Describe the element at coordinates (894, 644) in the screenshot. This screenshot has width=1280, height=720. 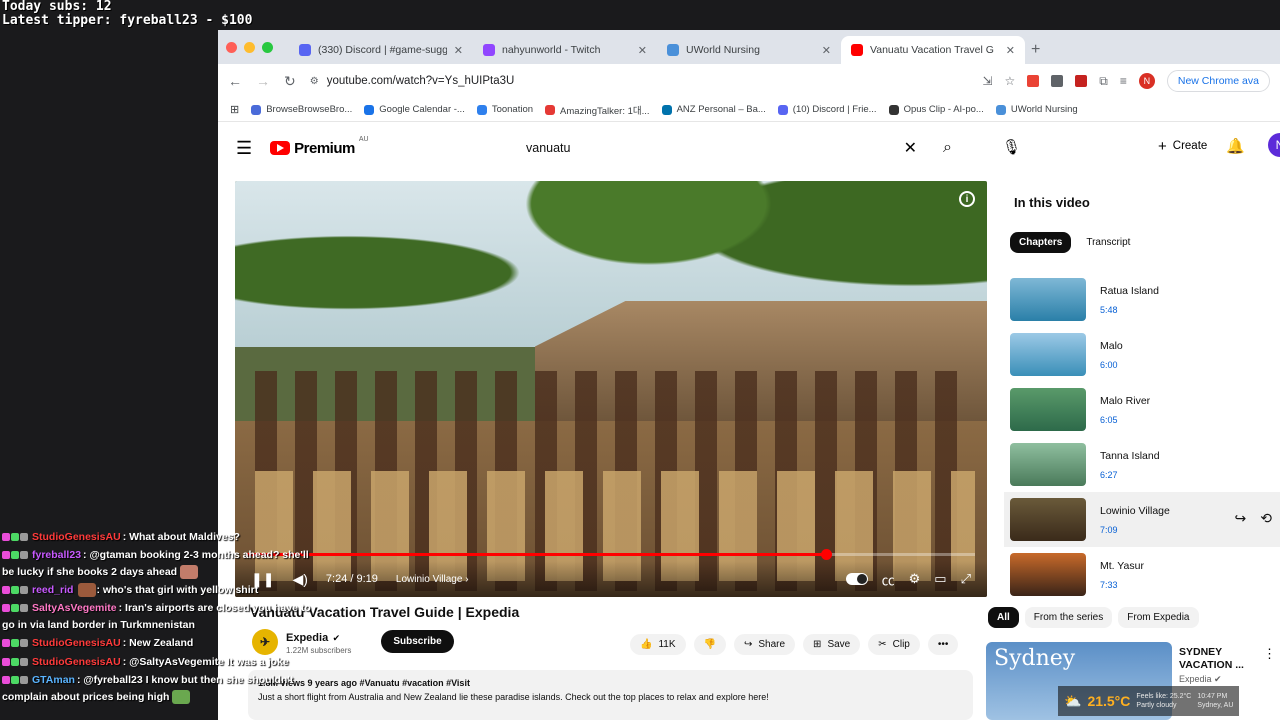
I see `clip-button: ✂ Clip` at that location.